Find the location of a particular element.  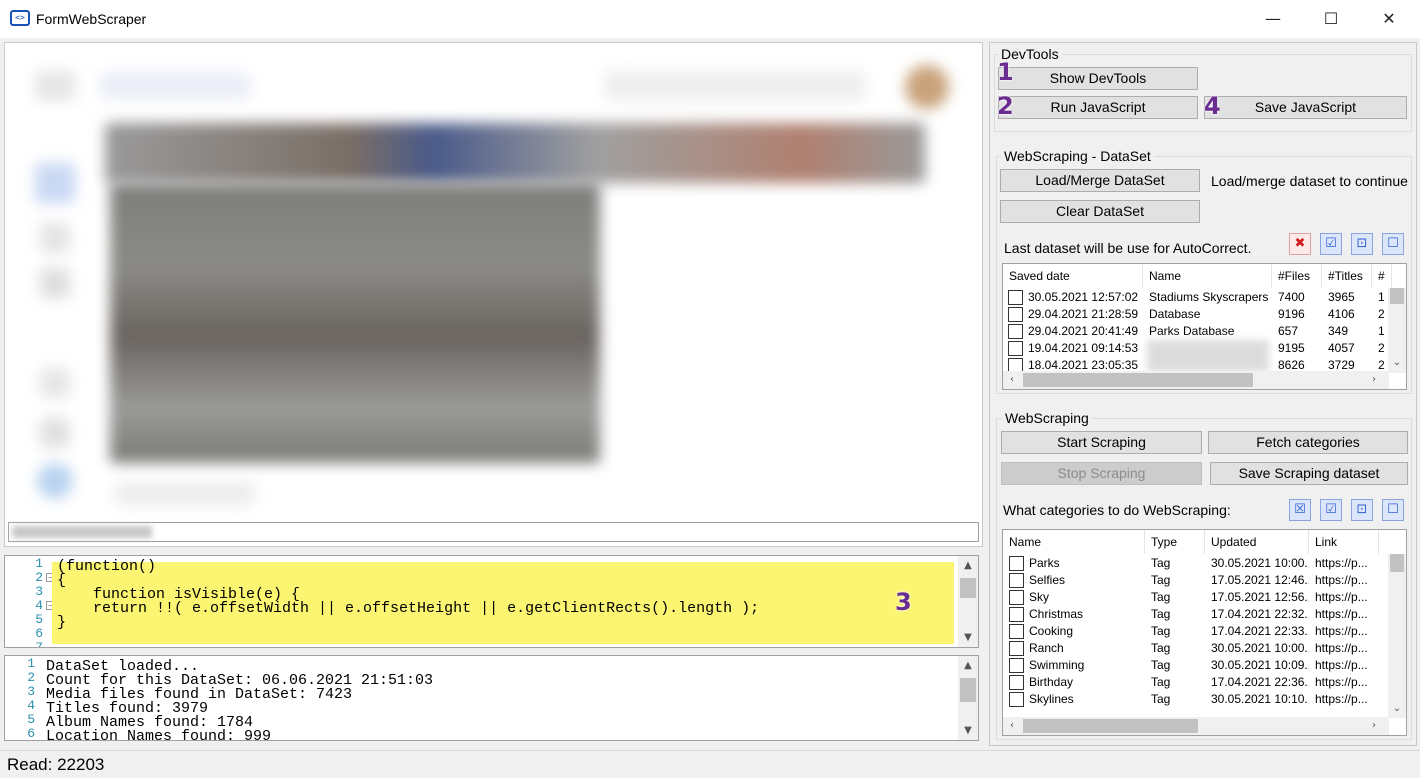

column-type: Type is located at coordinates (1175, 542).